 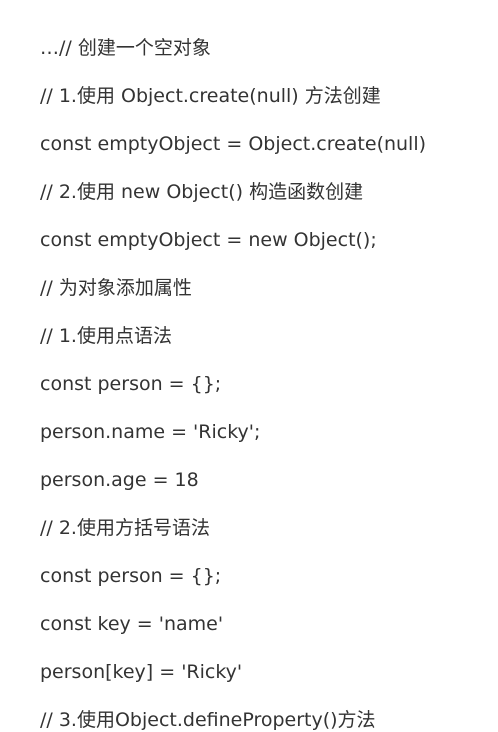 What do you see at coordinates (116, 288) in the screenshot?
I see `comment-line: // 为对象添加属性` at bounding box center [116, 288].